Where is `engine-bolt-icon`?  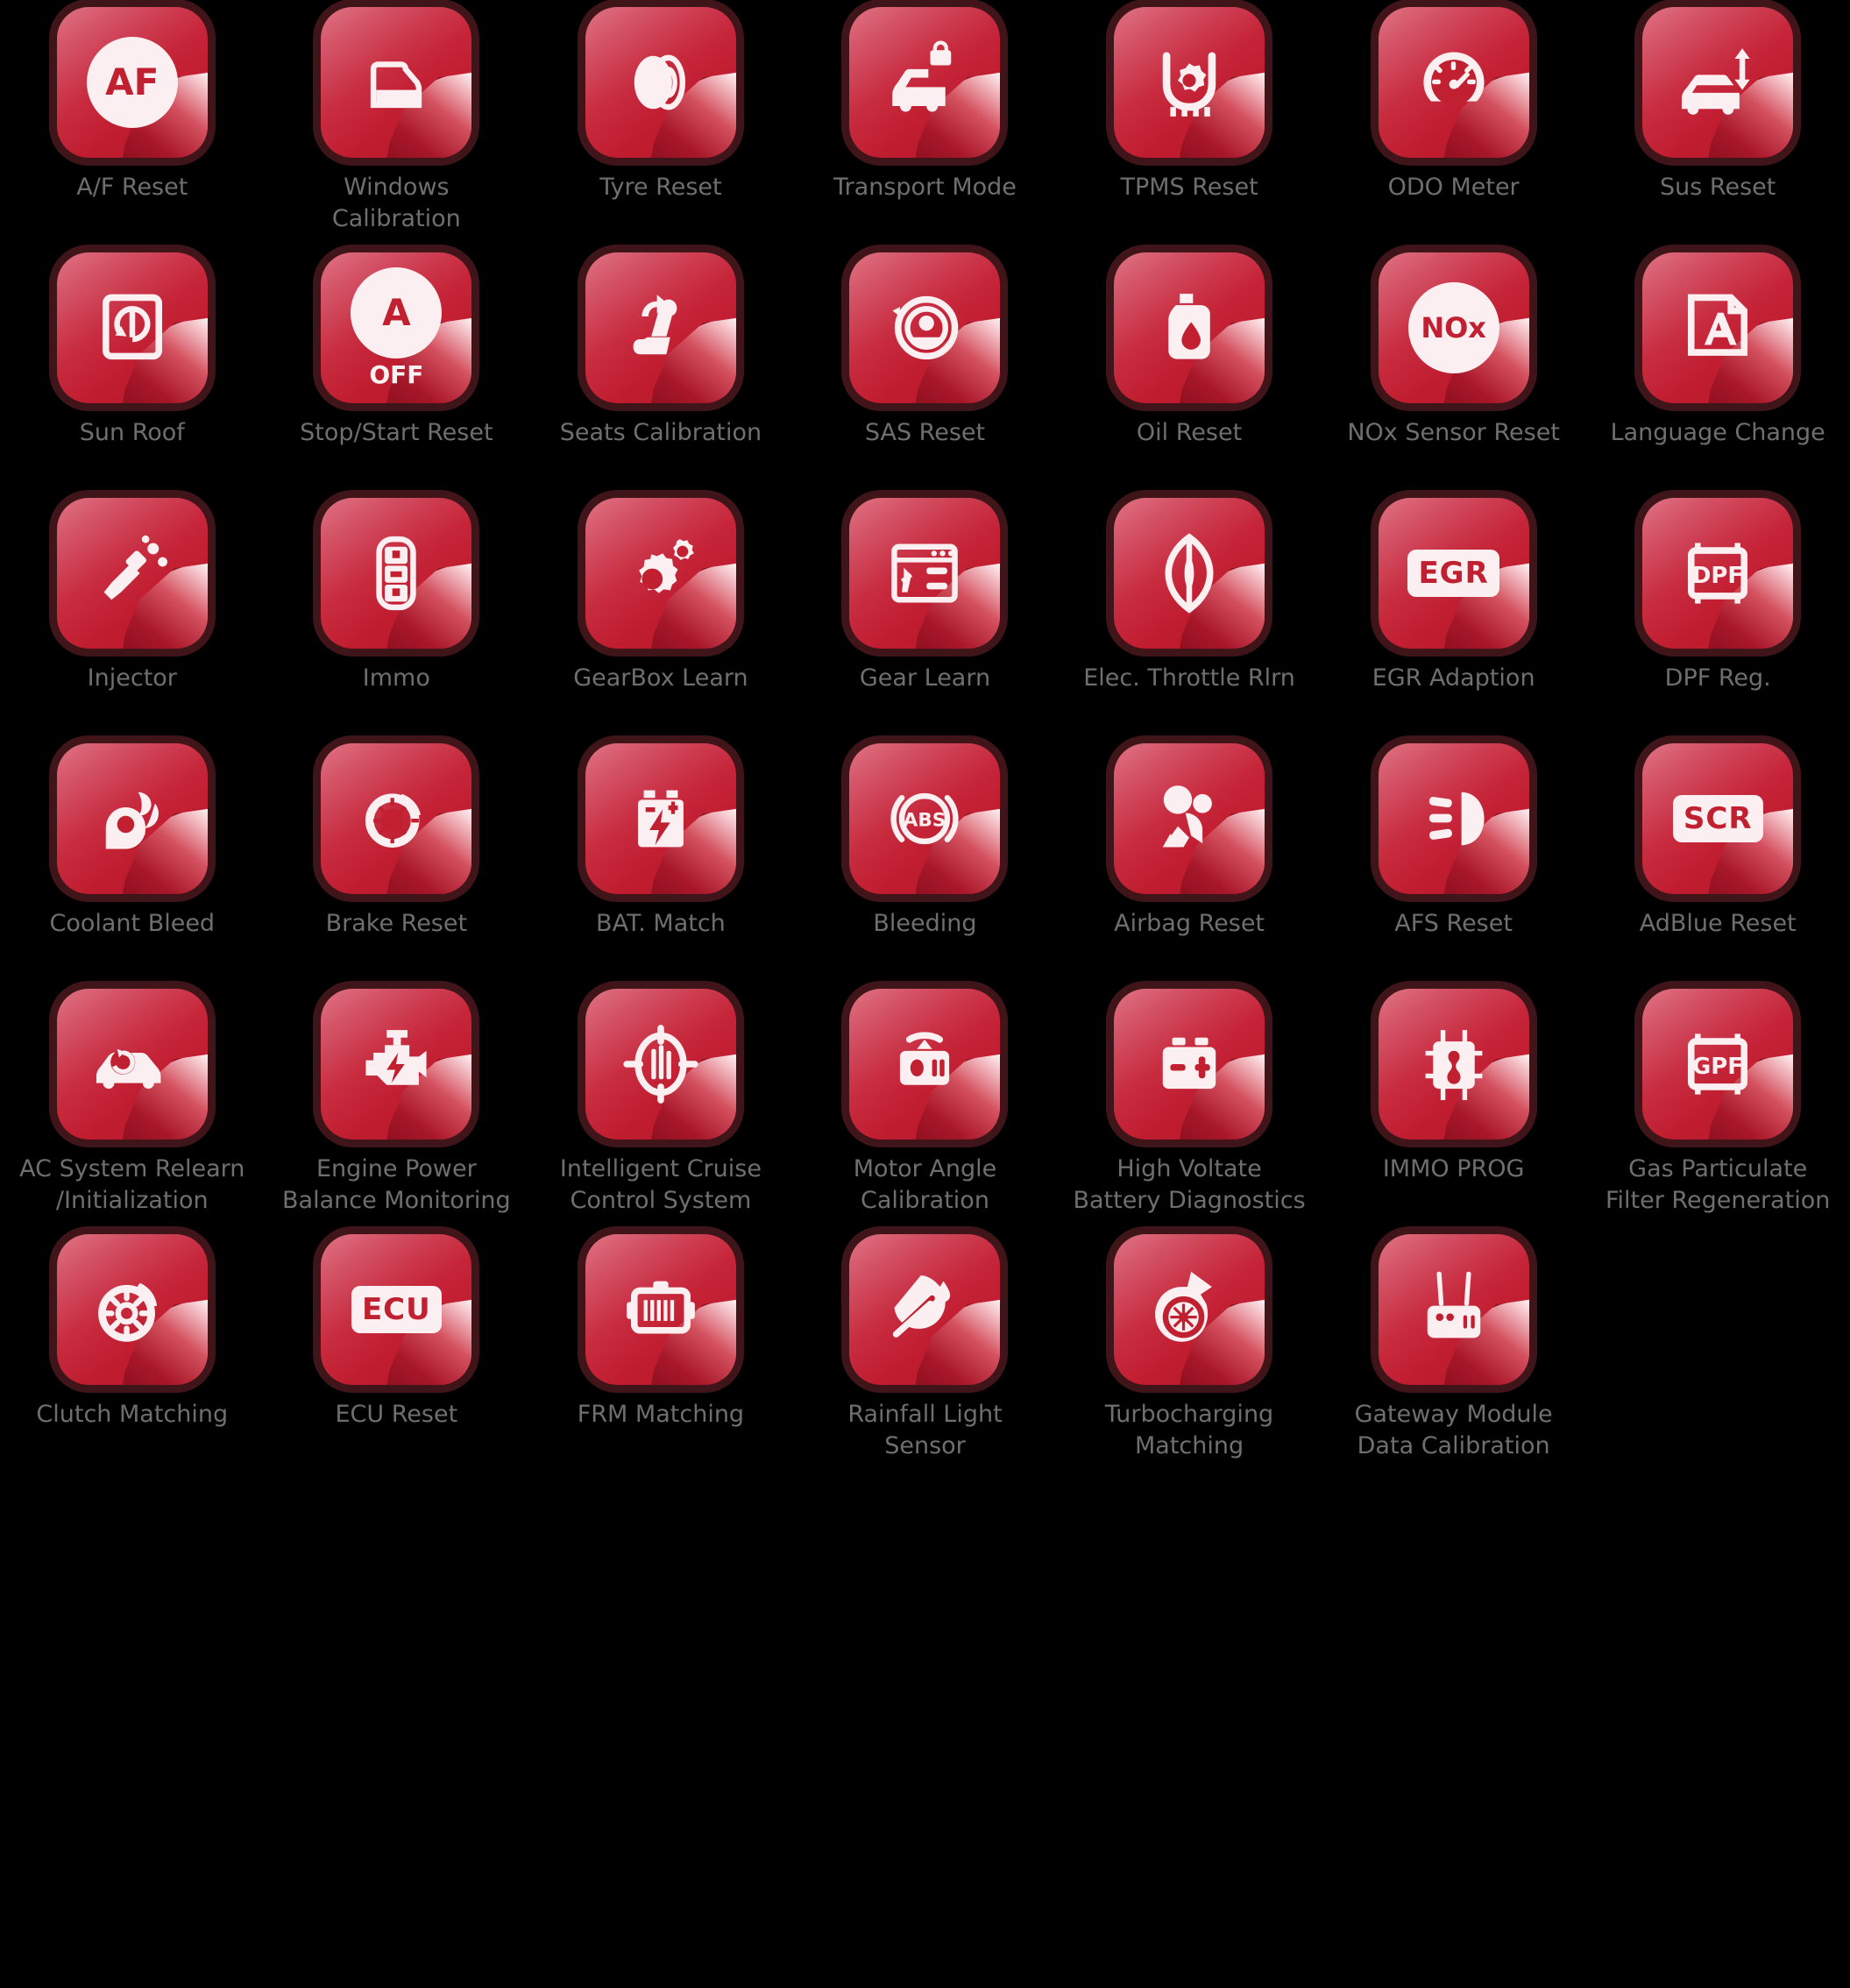 engine-bolt-icon is located at coordinates (396, 1064).